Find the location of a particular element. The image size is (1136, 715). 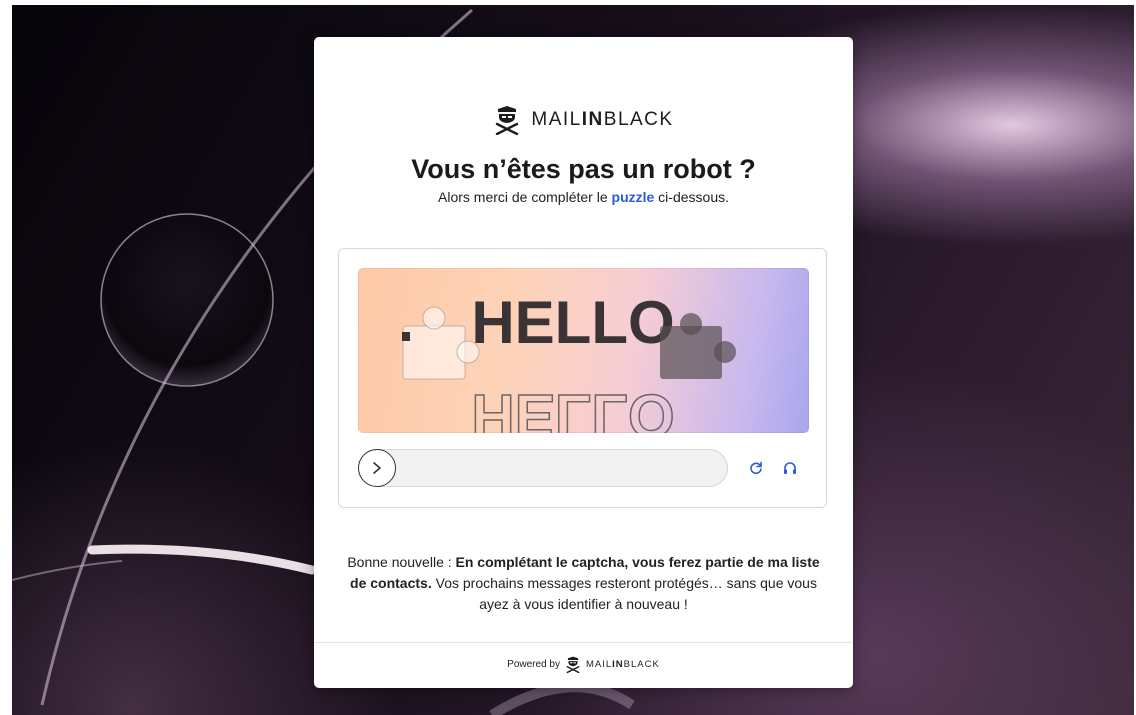

puzzle-highlight: puzzle is located at coordinates (633, 197).